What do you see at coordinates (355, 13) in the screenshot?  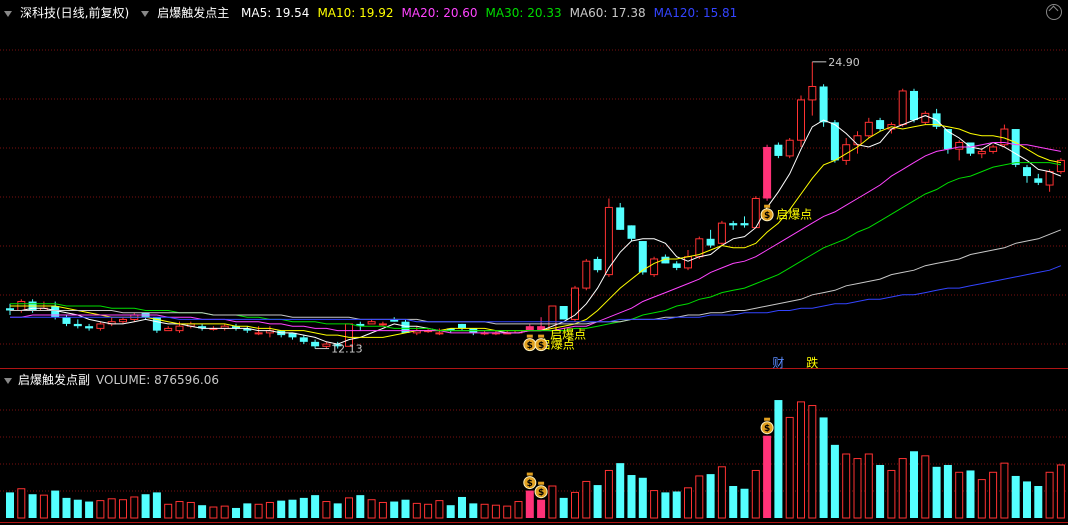 I see `ma-label-1: MA10: 19.92` at bounding box center [355, 13].